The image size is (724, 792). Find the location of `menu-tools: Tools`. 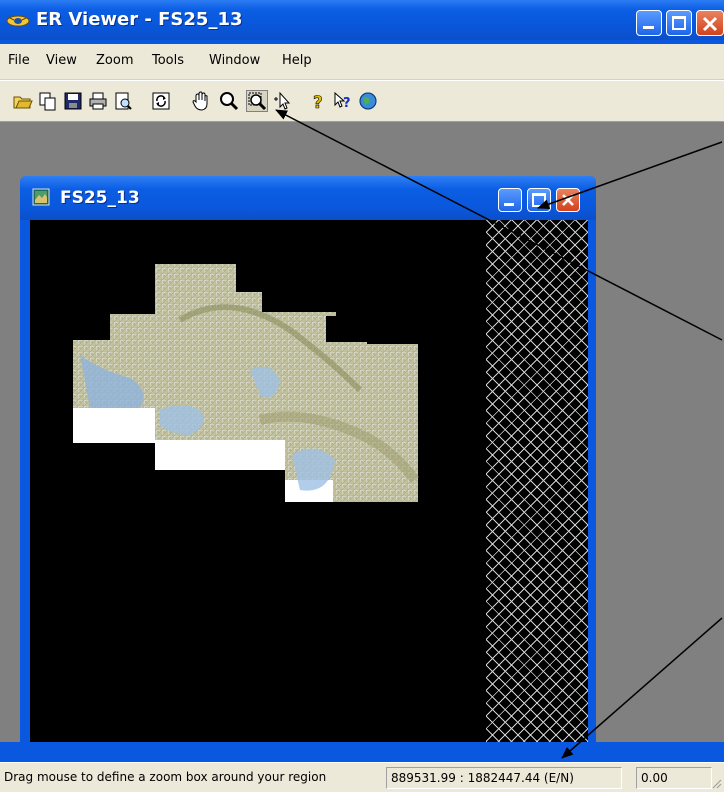

menu-tools: Tools is located at coordinates (168, 61).